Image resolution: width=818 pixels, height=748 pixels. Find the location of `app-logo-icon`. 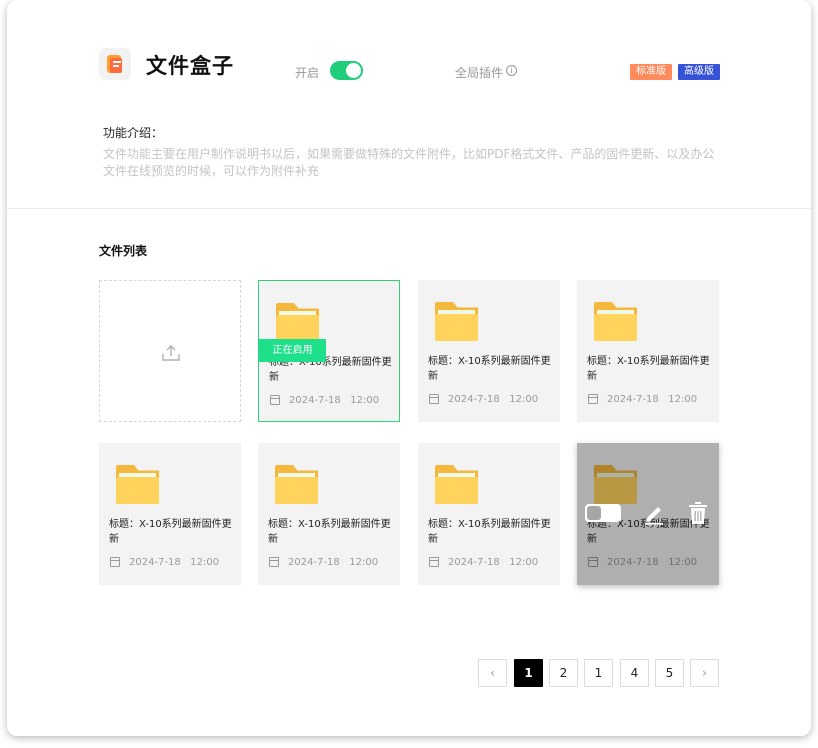

app-logo-icon is located at coordinates (115, 64).